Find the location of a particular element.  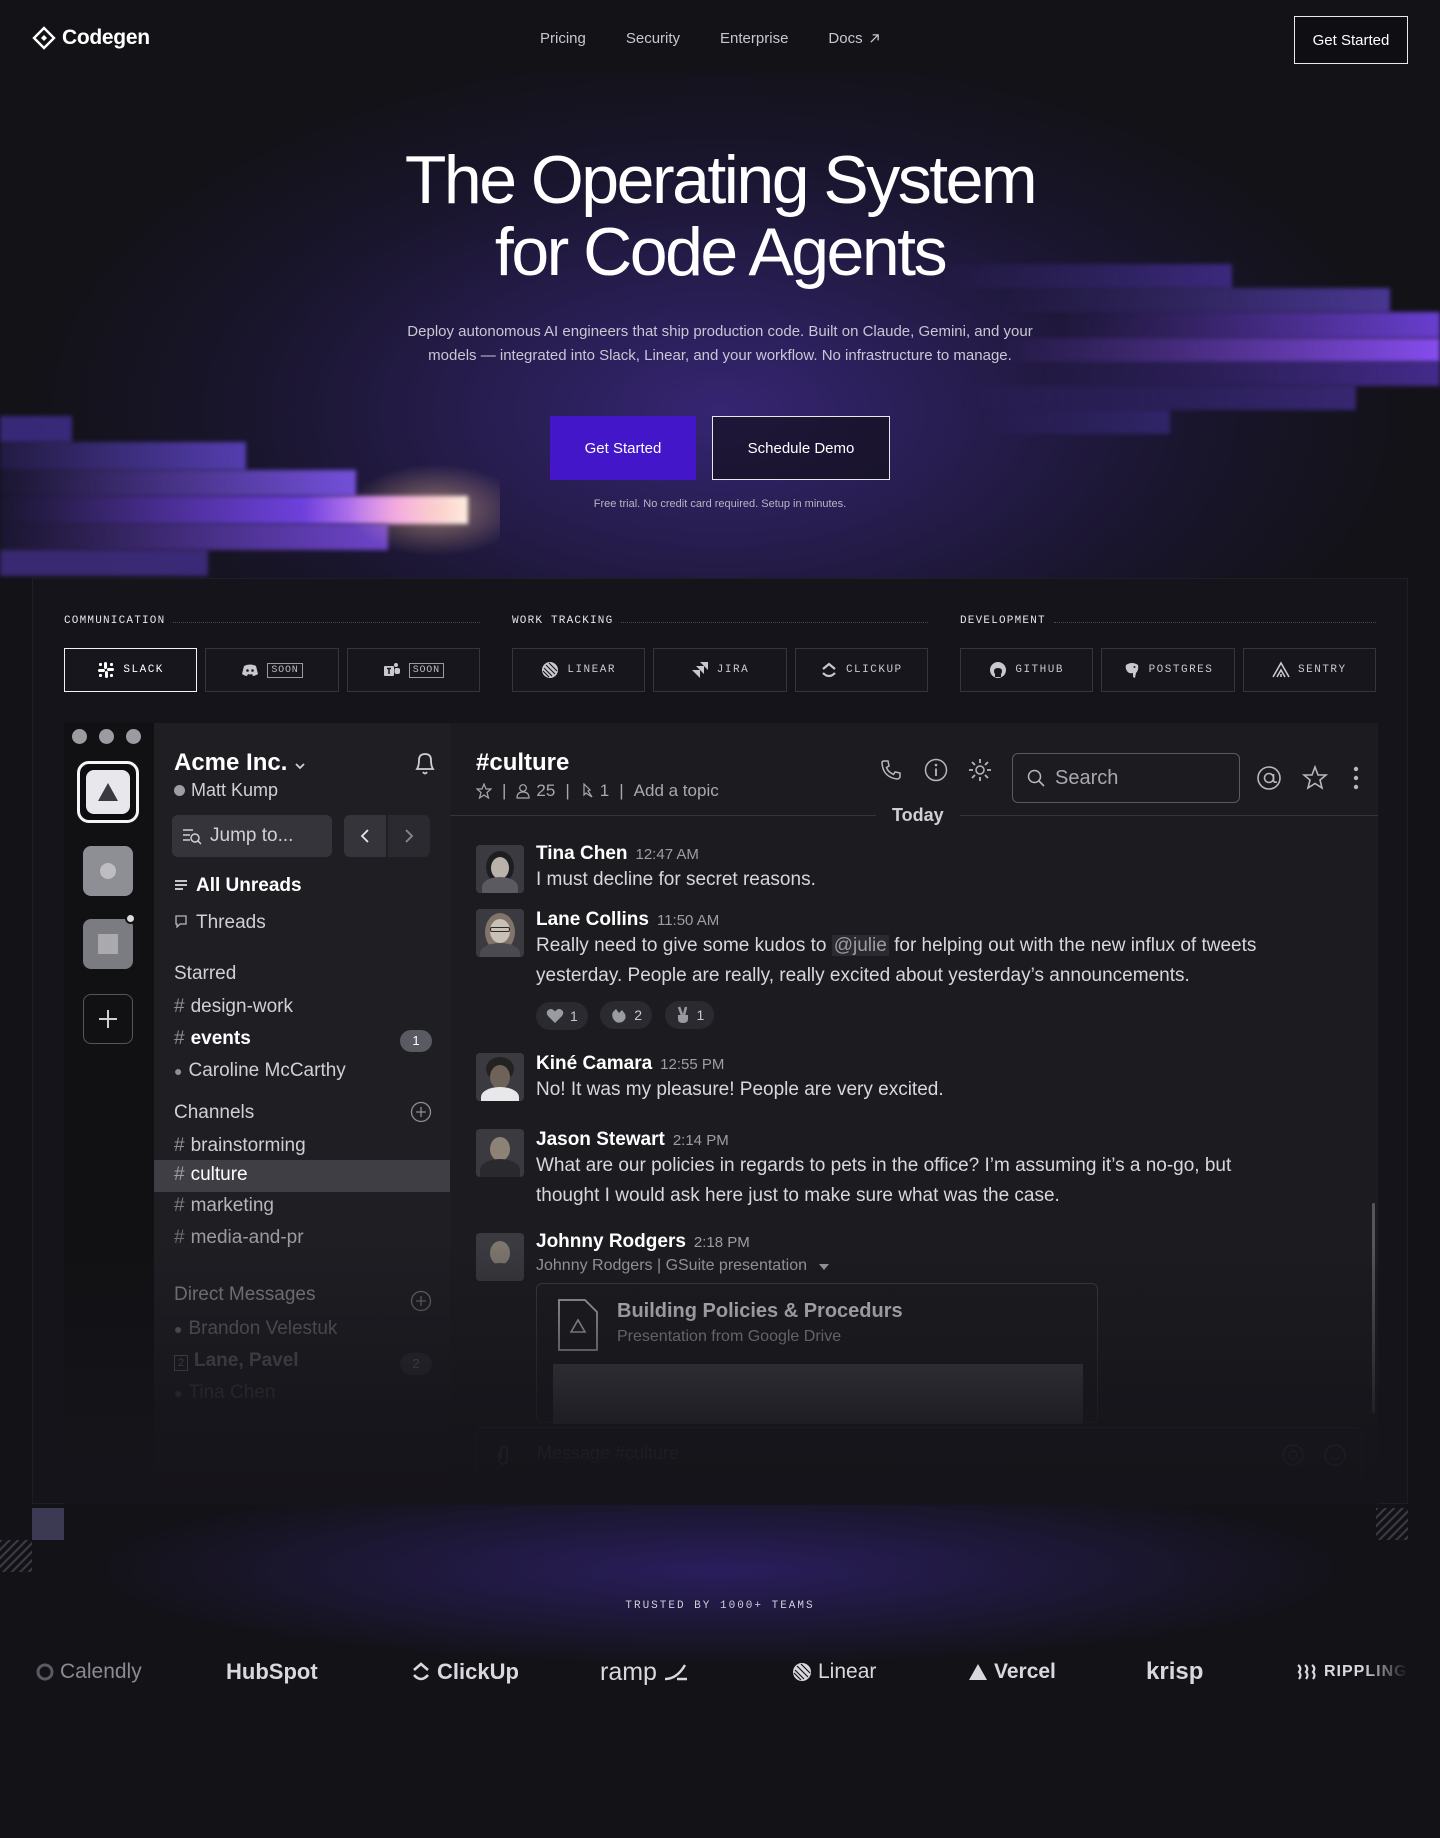

phone-icon is located at coordinates (891, 770).